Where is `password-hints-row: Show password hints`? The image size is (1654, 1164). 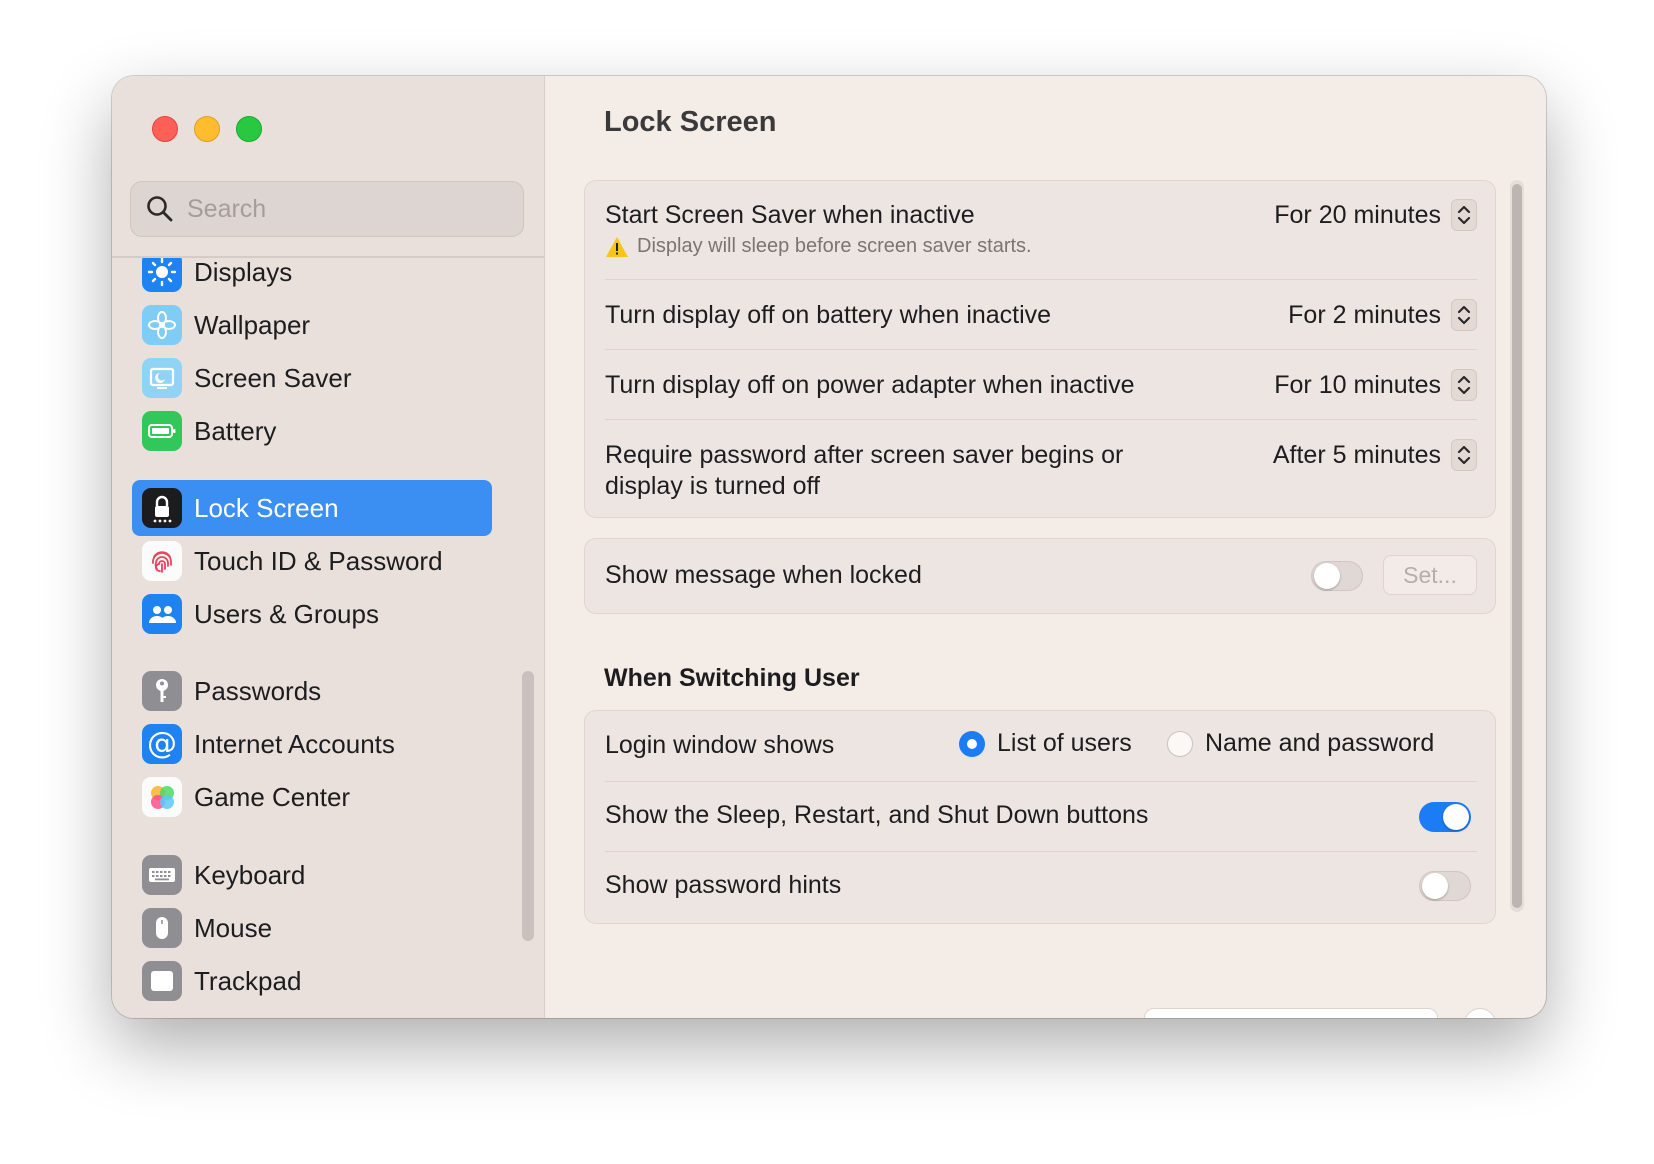
password-hints-row: Show password hints is located at coordinates (1041, 887).